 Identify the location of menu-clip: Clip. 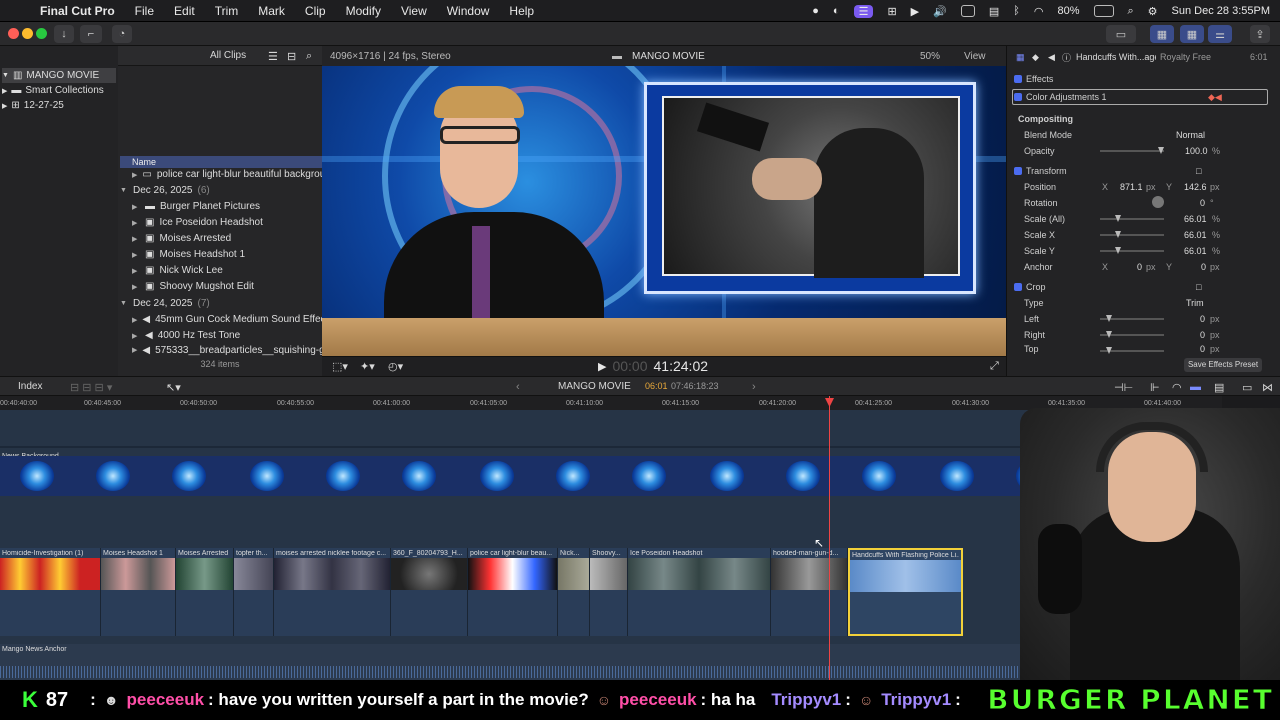
(315, 11).